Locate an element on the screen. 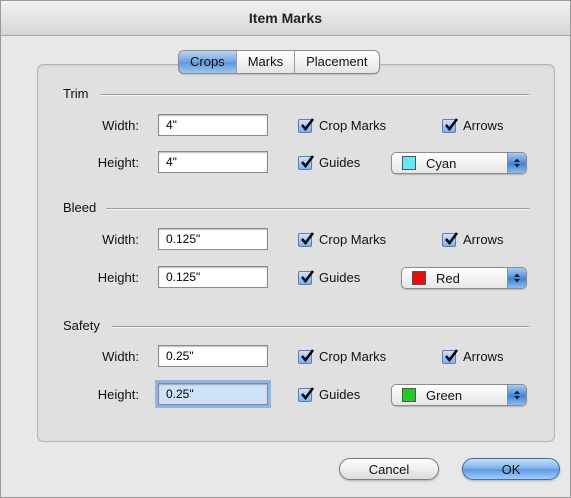 The width and height of the screenshot is (571, 498). trim-height-label: Height: is located at coordinates (118, 162).